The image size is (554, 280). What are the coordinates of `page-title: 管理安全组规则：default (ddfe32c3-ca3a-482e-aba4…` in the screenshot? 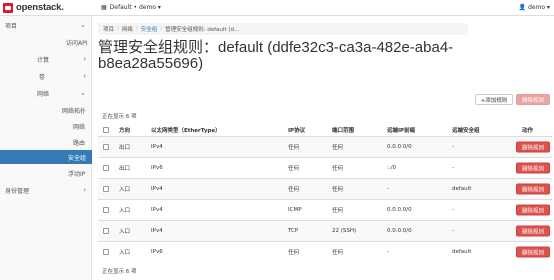 It's located at (276, 55).